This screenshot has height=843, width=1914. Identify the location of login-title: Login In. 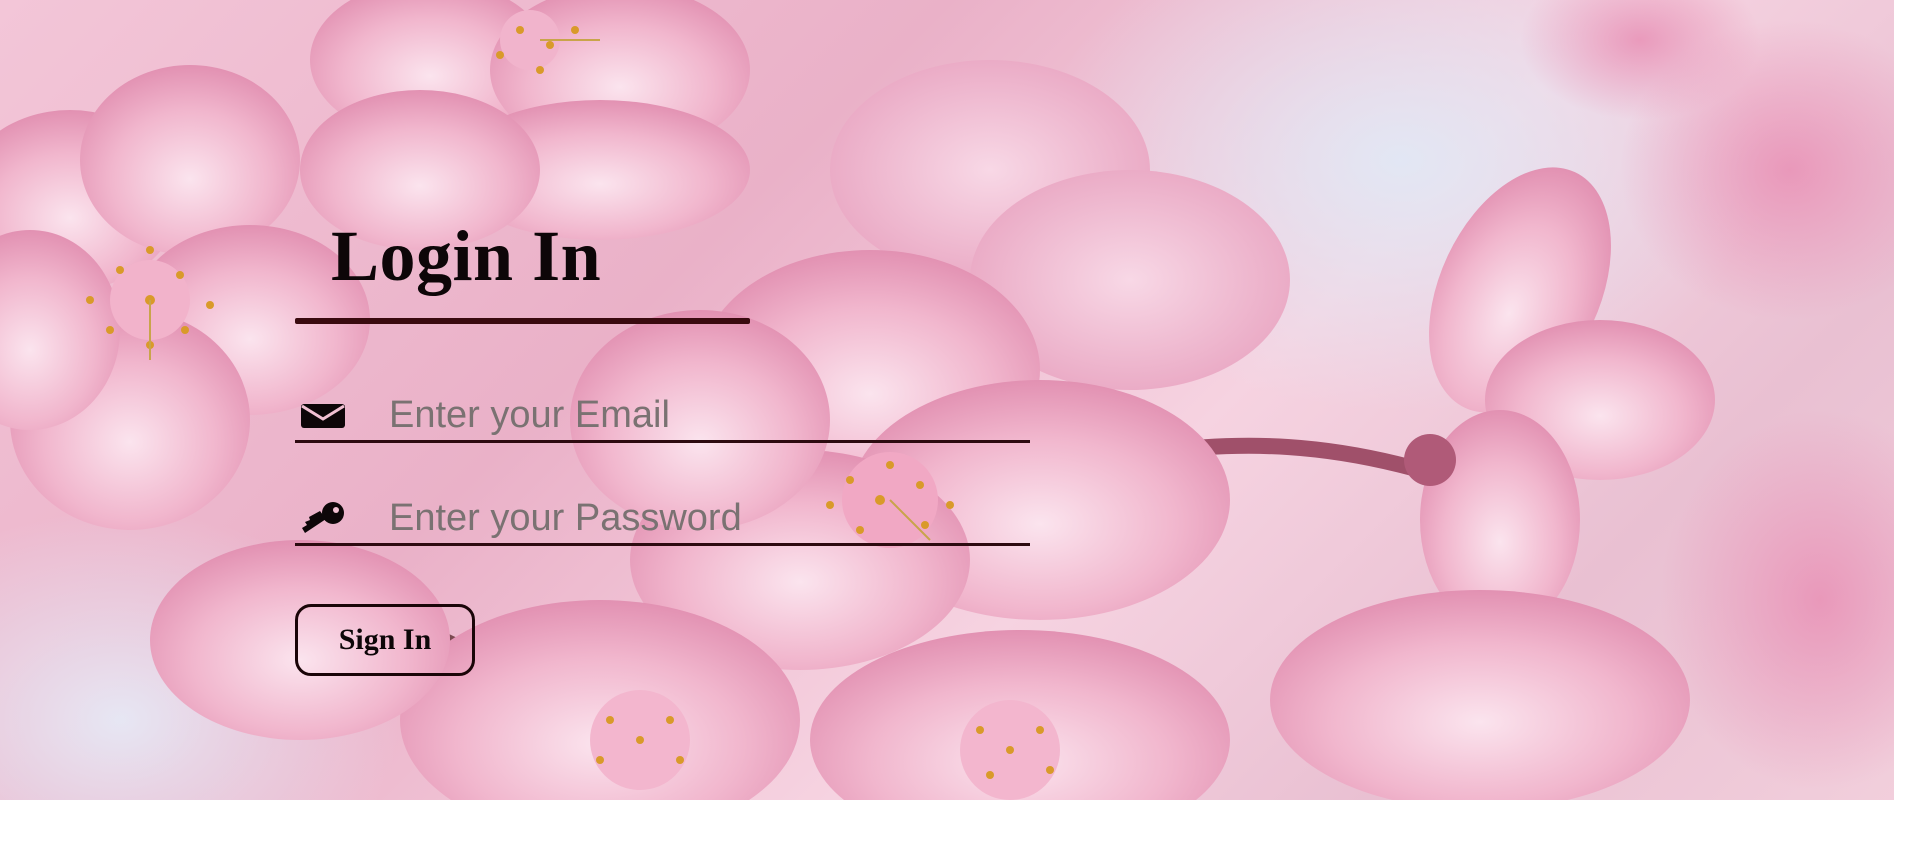
(466, 256).